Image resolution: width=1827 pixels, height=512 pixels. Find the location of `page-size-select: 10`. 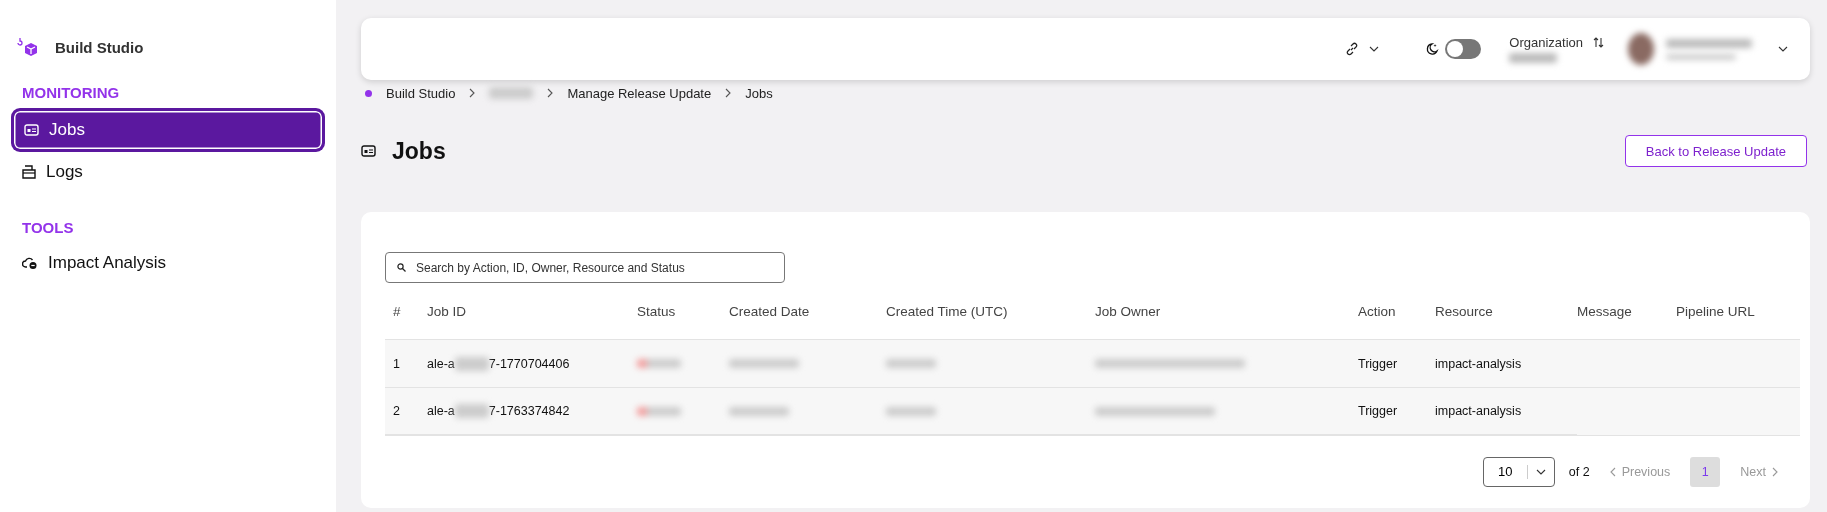

page-size-select: 10 is located at coordinates (1518, 472).